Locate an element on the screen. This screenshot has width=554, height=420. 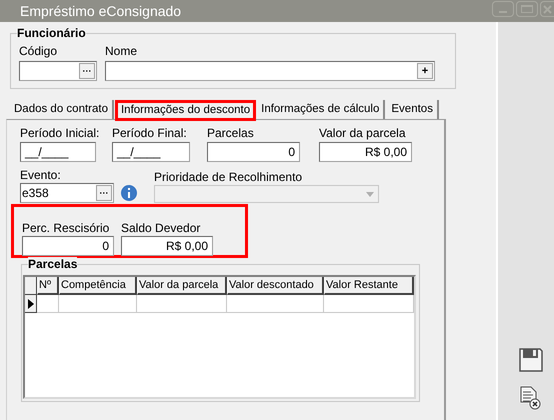
cancel-document-icon is located at coordinates (531, 398).